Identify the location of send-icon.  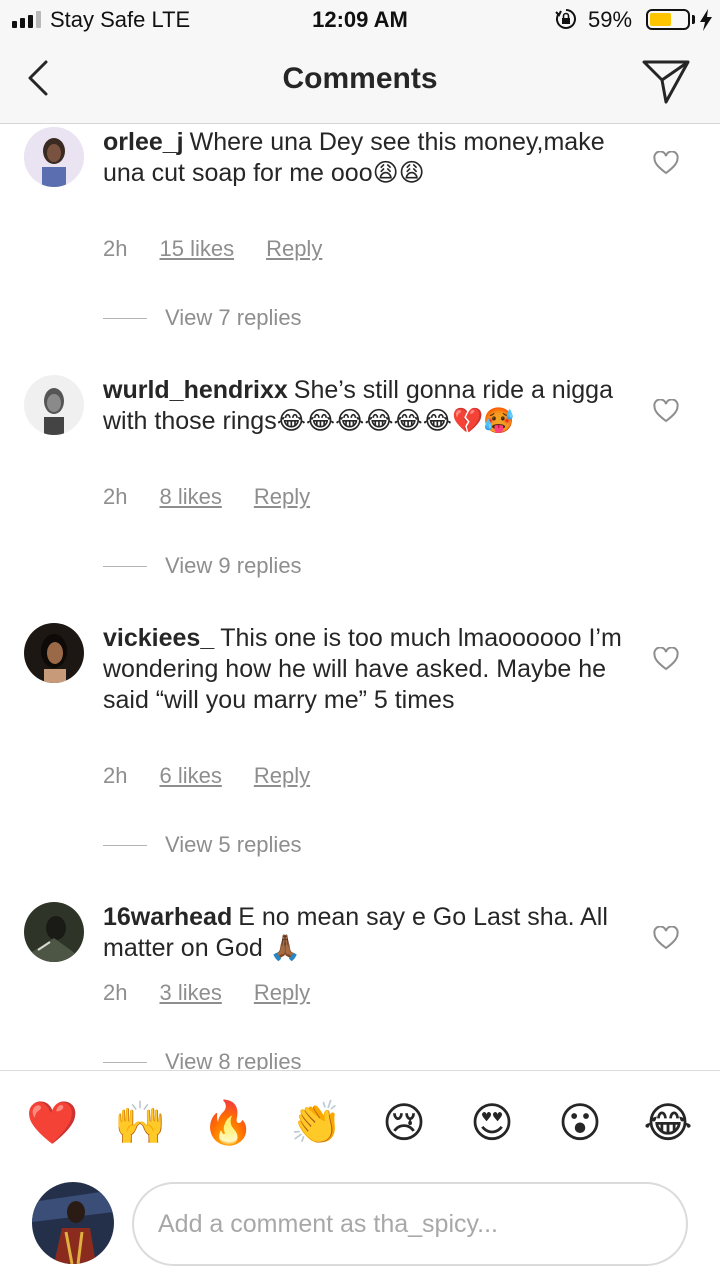
(666, 80).